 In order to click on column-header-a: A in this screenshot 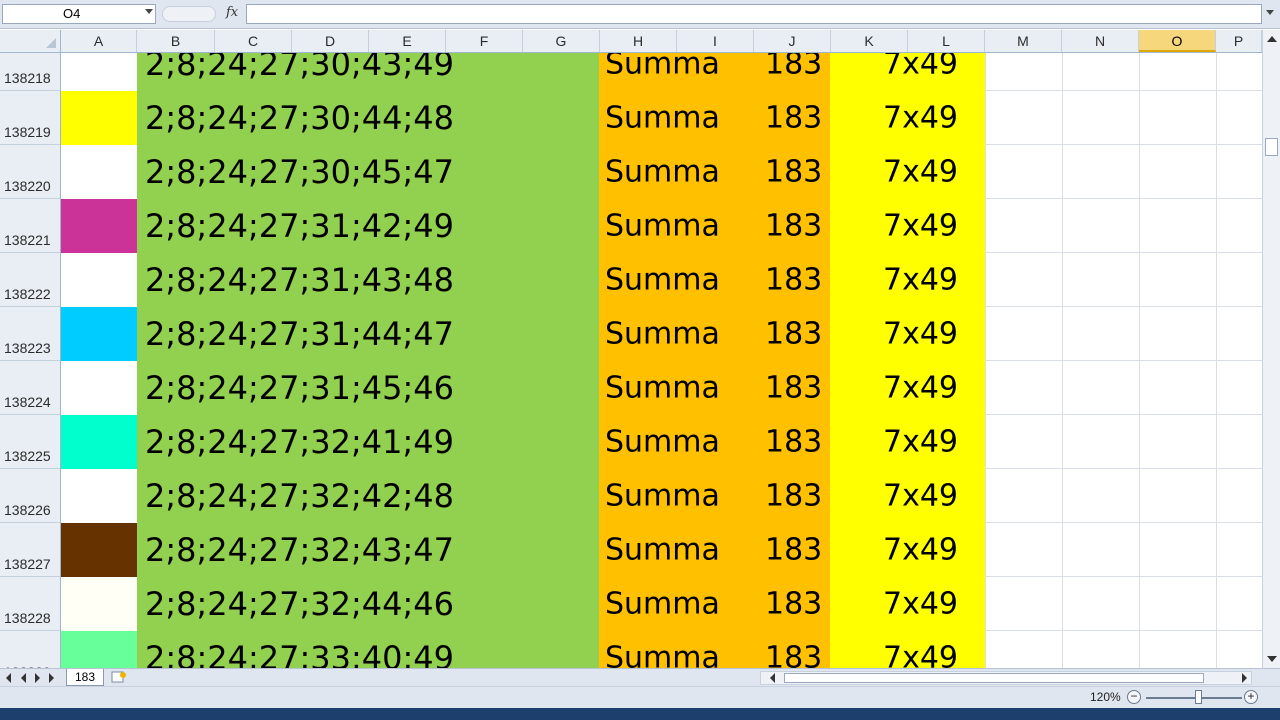, I will do `click(99, 41)`.